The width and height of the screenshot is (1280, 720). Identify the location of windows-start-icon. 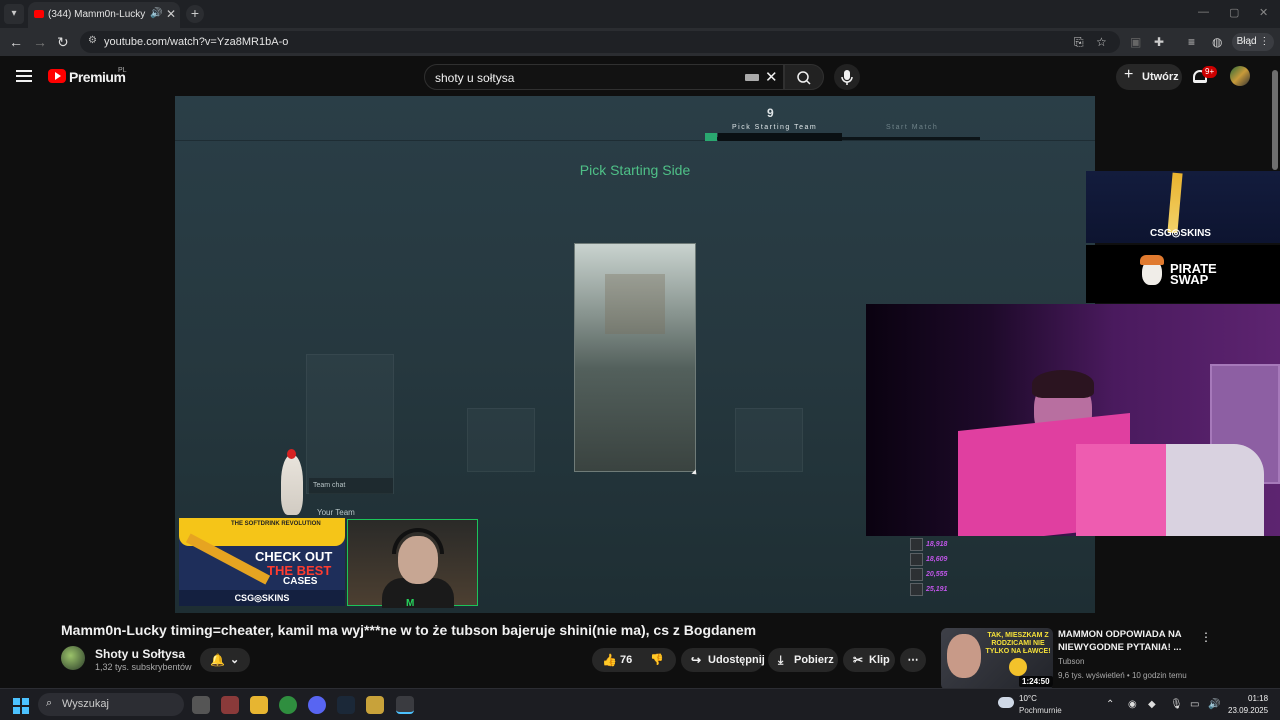
(21, 706).